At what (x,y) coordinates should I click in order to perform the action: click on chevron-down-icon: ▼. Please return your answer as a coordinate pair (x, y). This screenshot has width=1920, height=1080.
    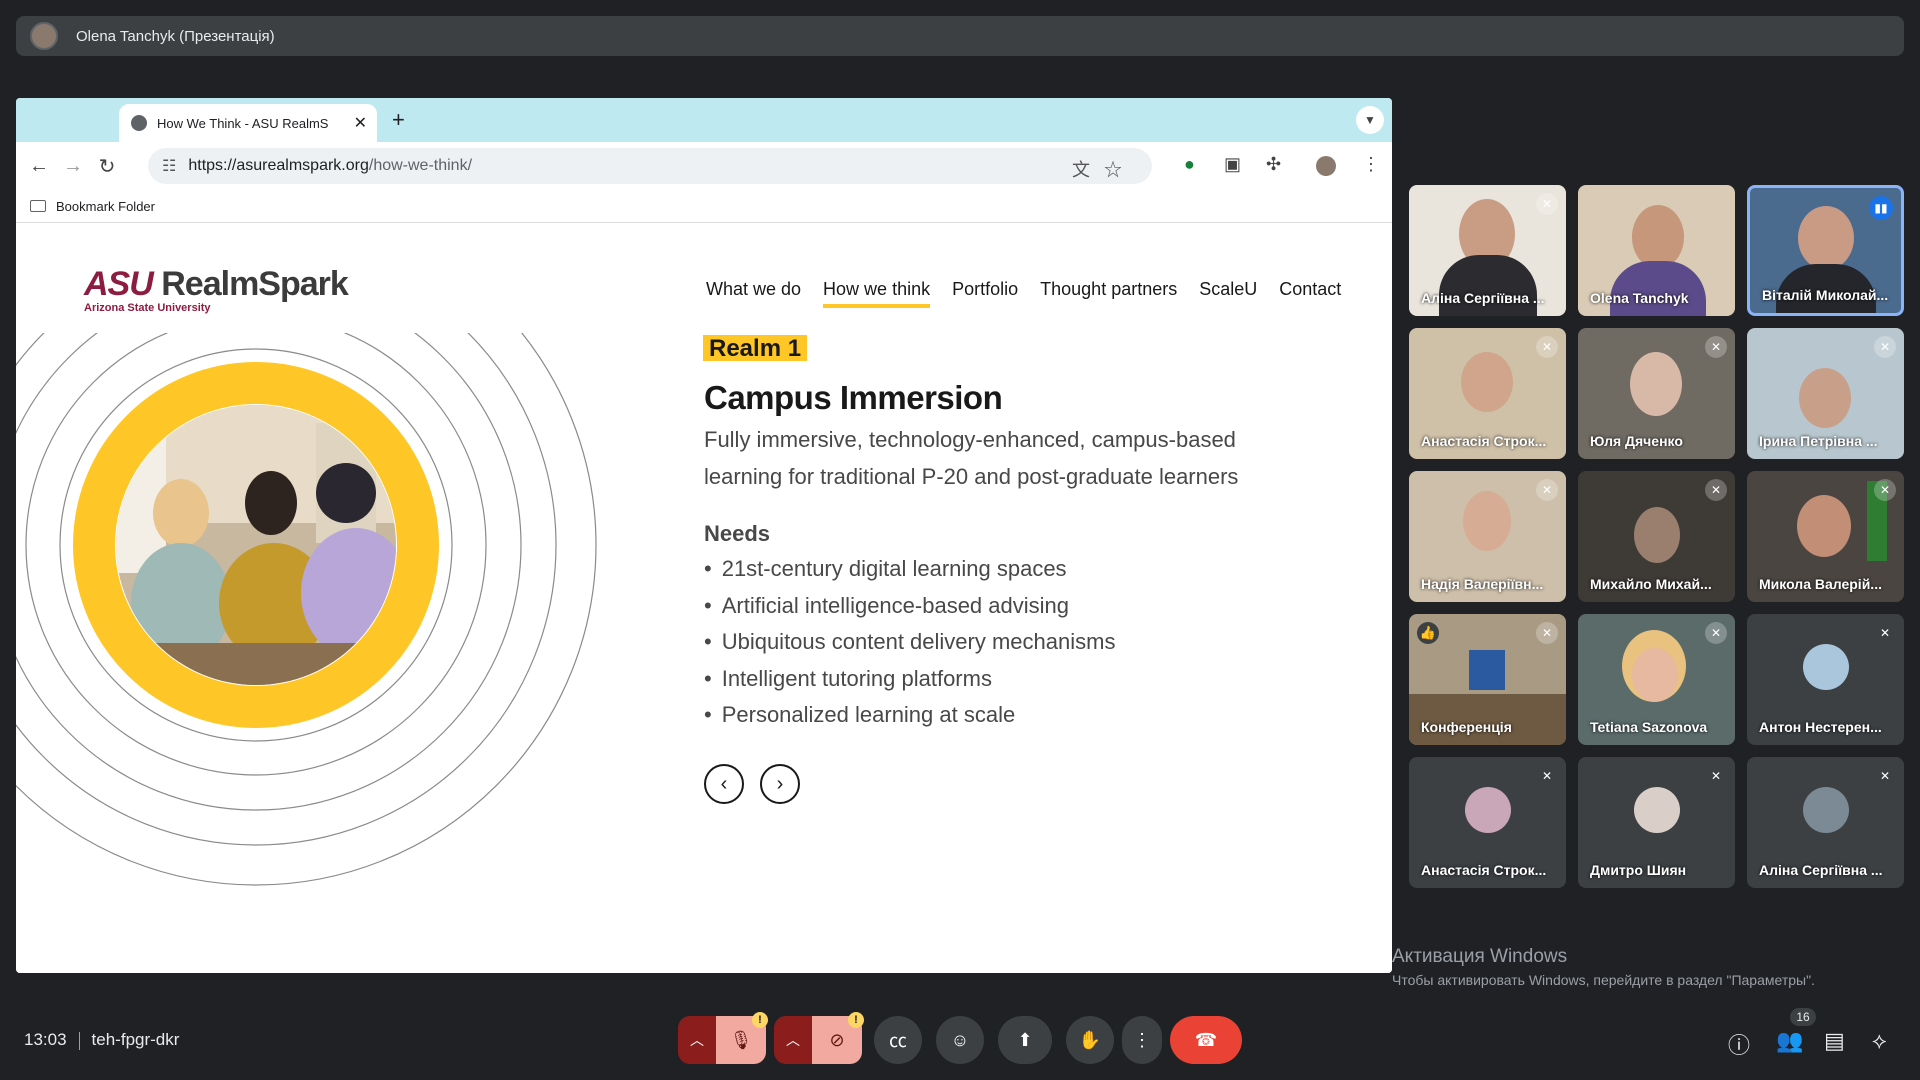
    Looking at the image, I should click on (1370, 120).